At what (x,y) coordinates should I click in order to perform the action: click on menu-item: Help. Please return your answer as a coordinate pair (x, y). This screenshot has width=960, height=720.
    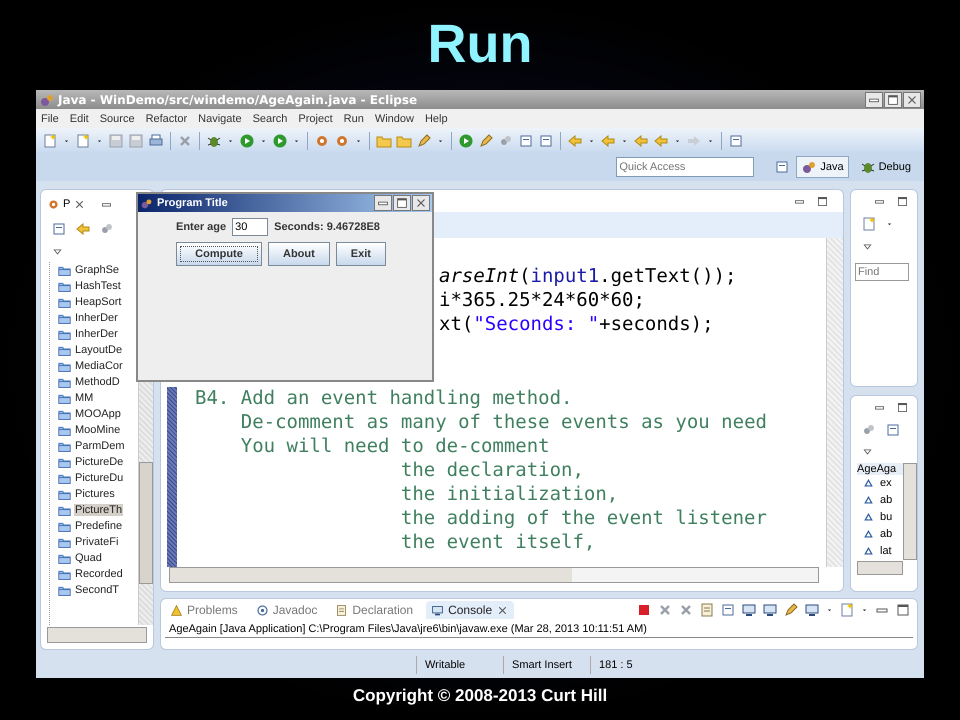
    Looking at the image, I should click on (436, 118).